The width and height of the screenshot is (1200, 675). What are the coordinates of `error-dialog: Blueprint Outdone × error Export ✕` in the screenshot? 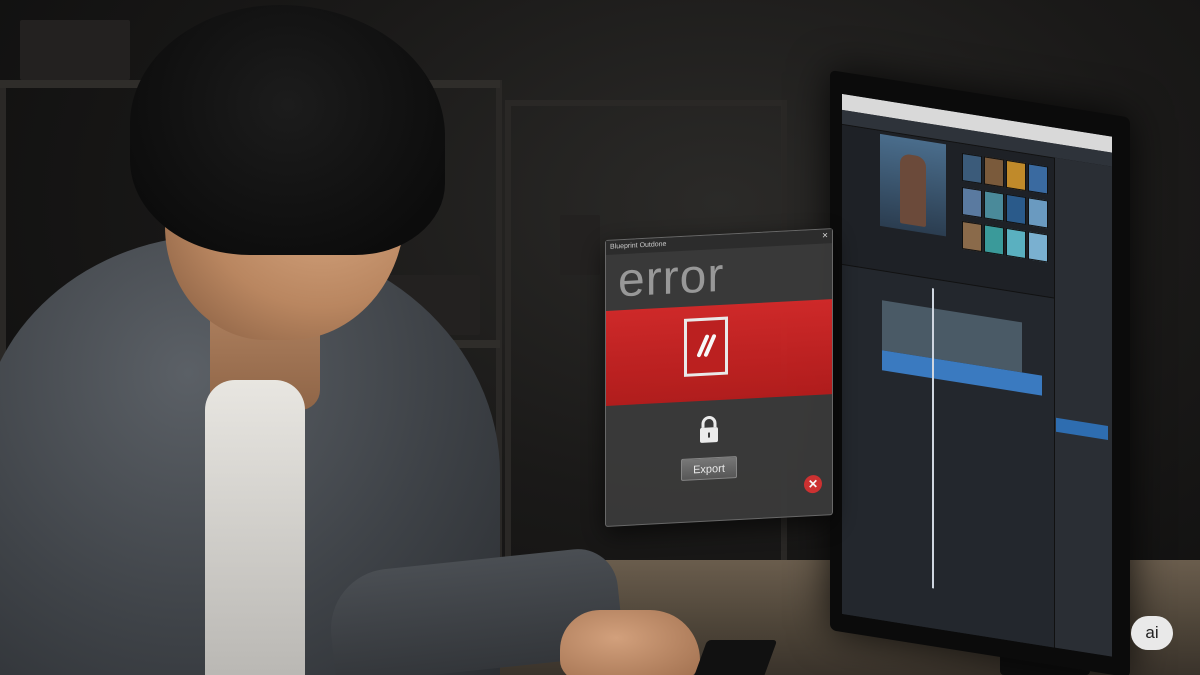 It's located at (719, 377).